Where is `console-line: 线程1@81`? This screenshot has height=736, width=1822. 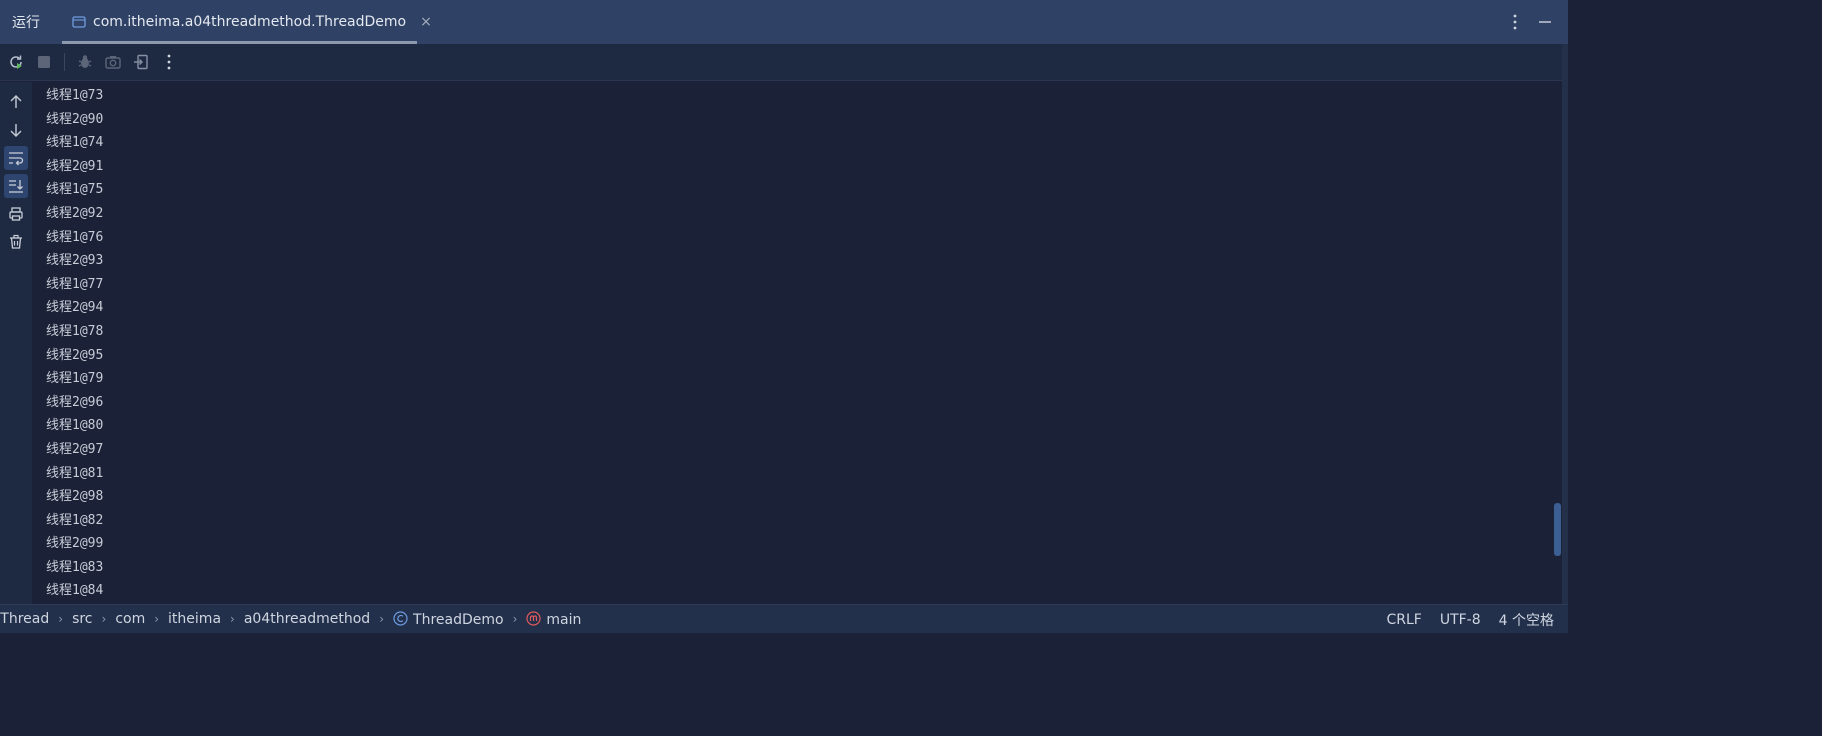
console-line: 线程1@81 is located at coordinates (75, 473).